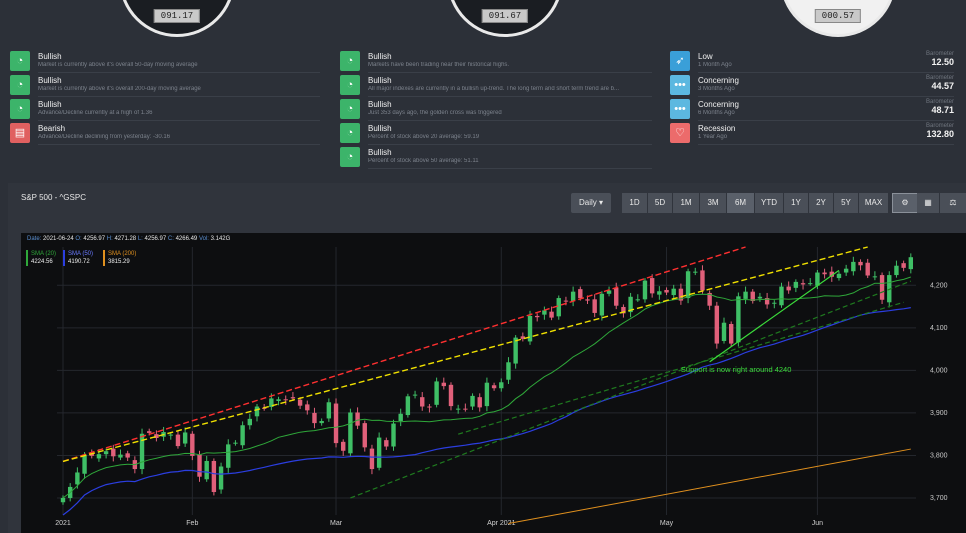  Describe the element at coordinates (78, 239) in the screenshot. I see `ohlc-o-label: O:` at that location.